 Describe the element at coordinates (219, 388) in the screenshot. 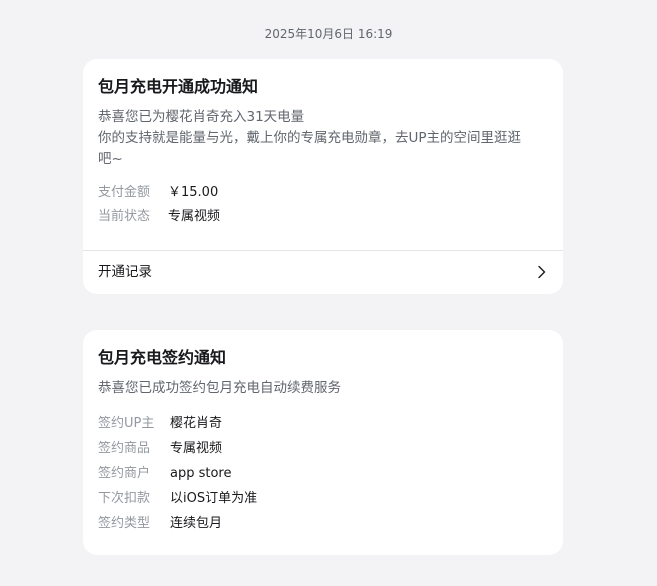

I see `notice-description: 恭喜您已成功签约包月充电自动续费服务` at that location.